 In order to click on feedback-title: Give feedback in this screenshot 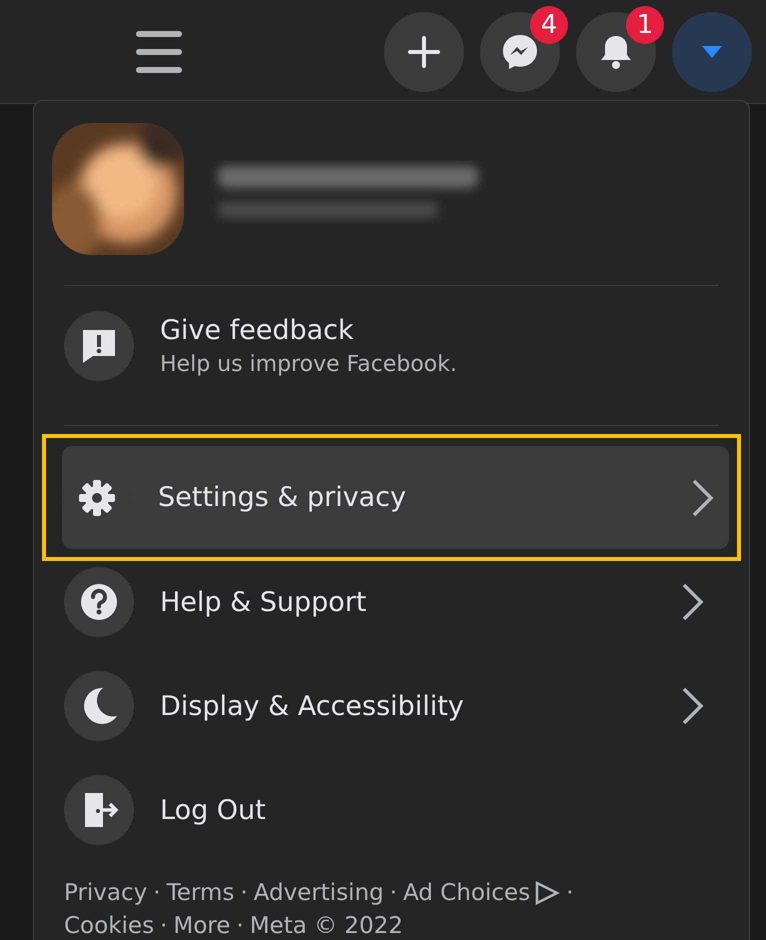, I will do `click(257, 330)`.